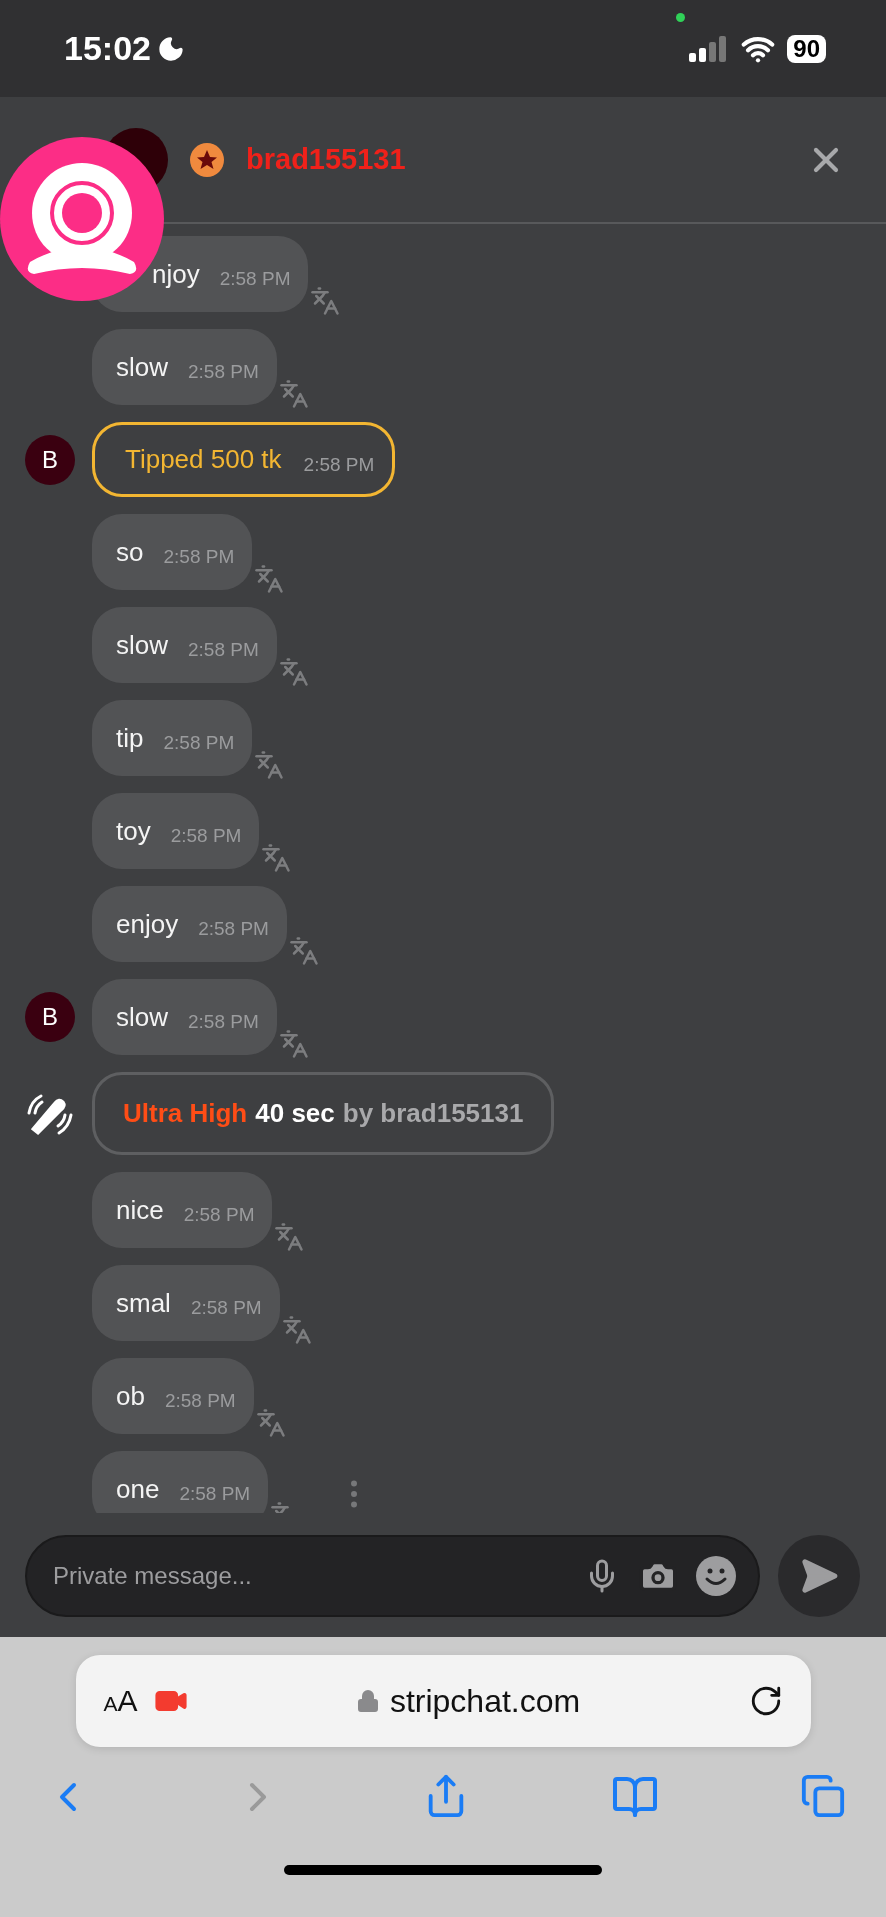  I want to click on status-time: 15:02, so click(107, 48).